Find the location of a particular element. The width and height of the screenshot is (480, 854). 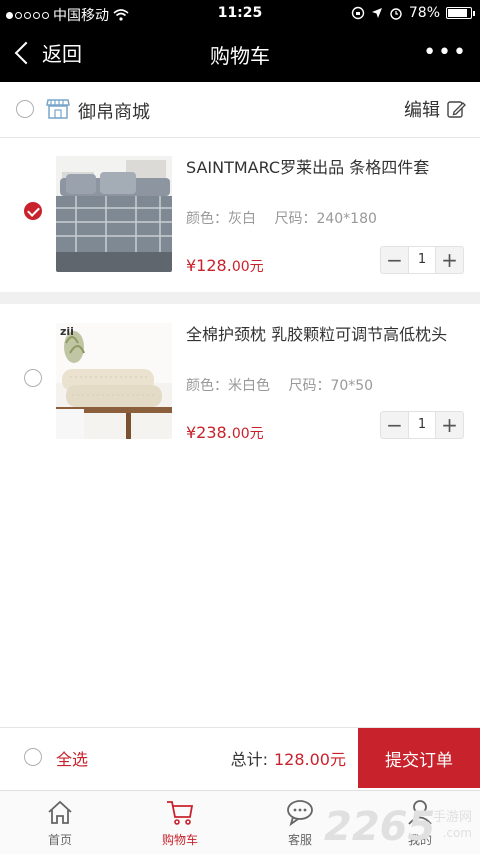

product-name: 全棉护颈枕 乳胶颗粒可调节高低枕头 is located at coordinates (325, 335).